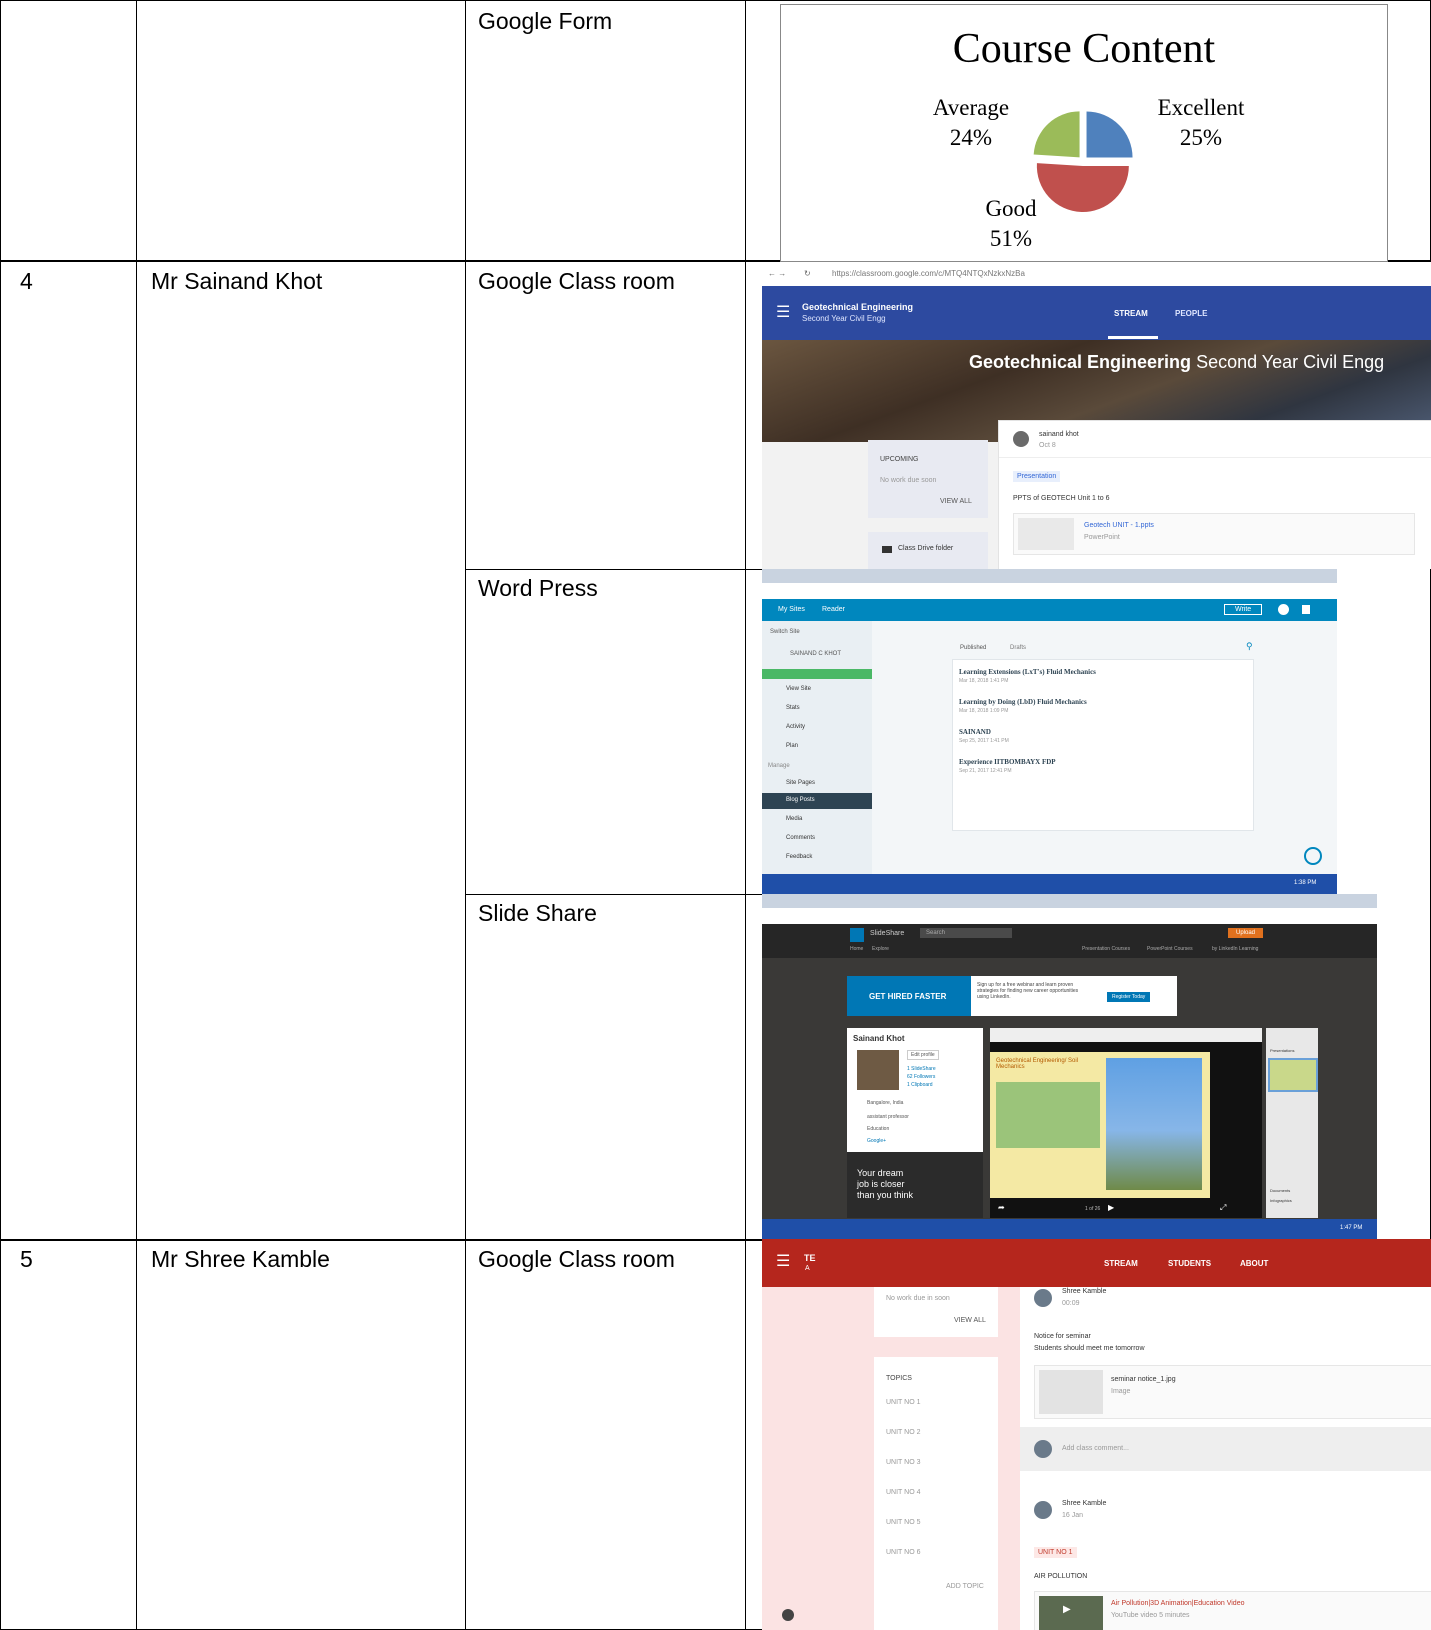  Describe the element at coordinates (817, 674) in the screenshot. I see `plan-banner` at that location.